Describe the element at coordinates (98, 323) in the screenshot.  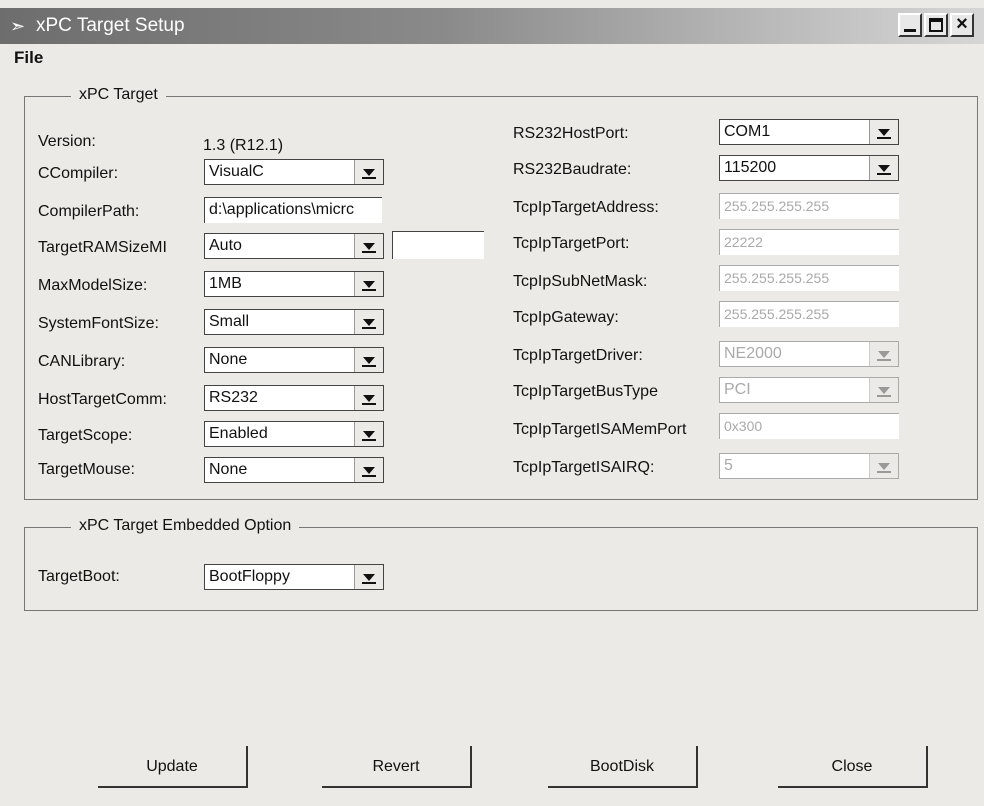
I see `systemfontsize-label: SystemFontSize:` at that location.